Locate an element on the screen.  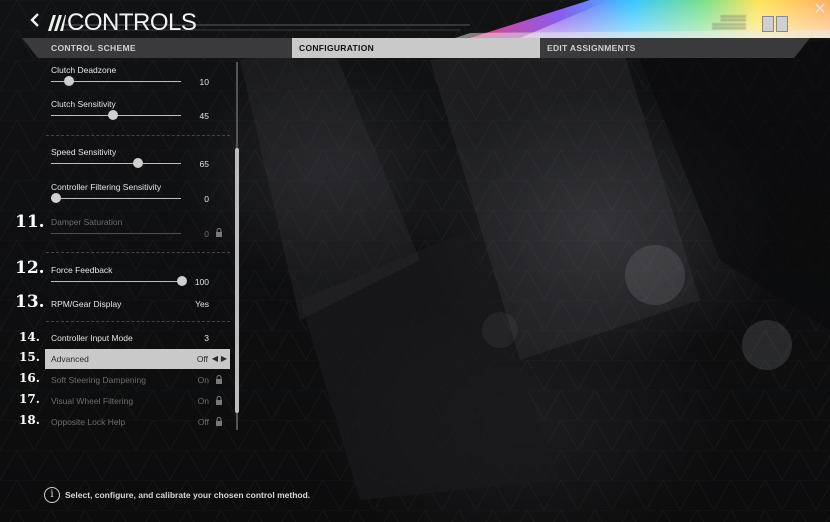
setting-soft-steering-dampening: Soft Steering Dampening On is located at coordinates (137, 381).